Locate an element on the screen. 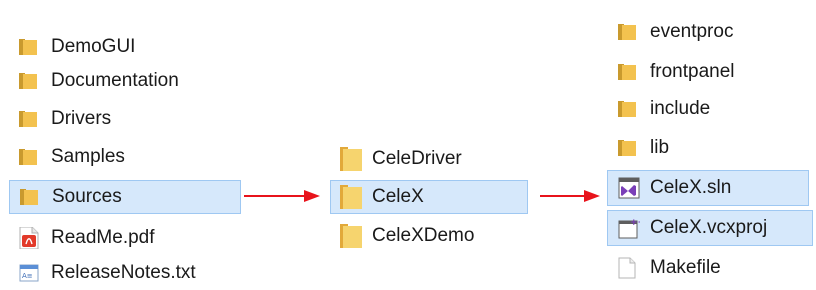 This screenshot has height=290, width=816. list-item-label: DemoGUI is located at coordinates (93, 46).